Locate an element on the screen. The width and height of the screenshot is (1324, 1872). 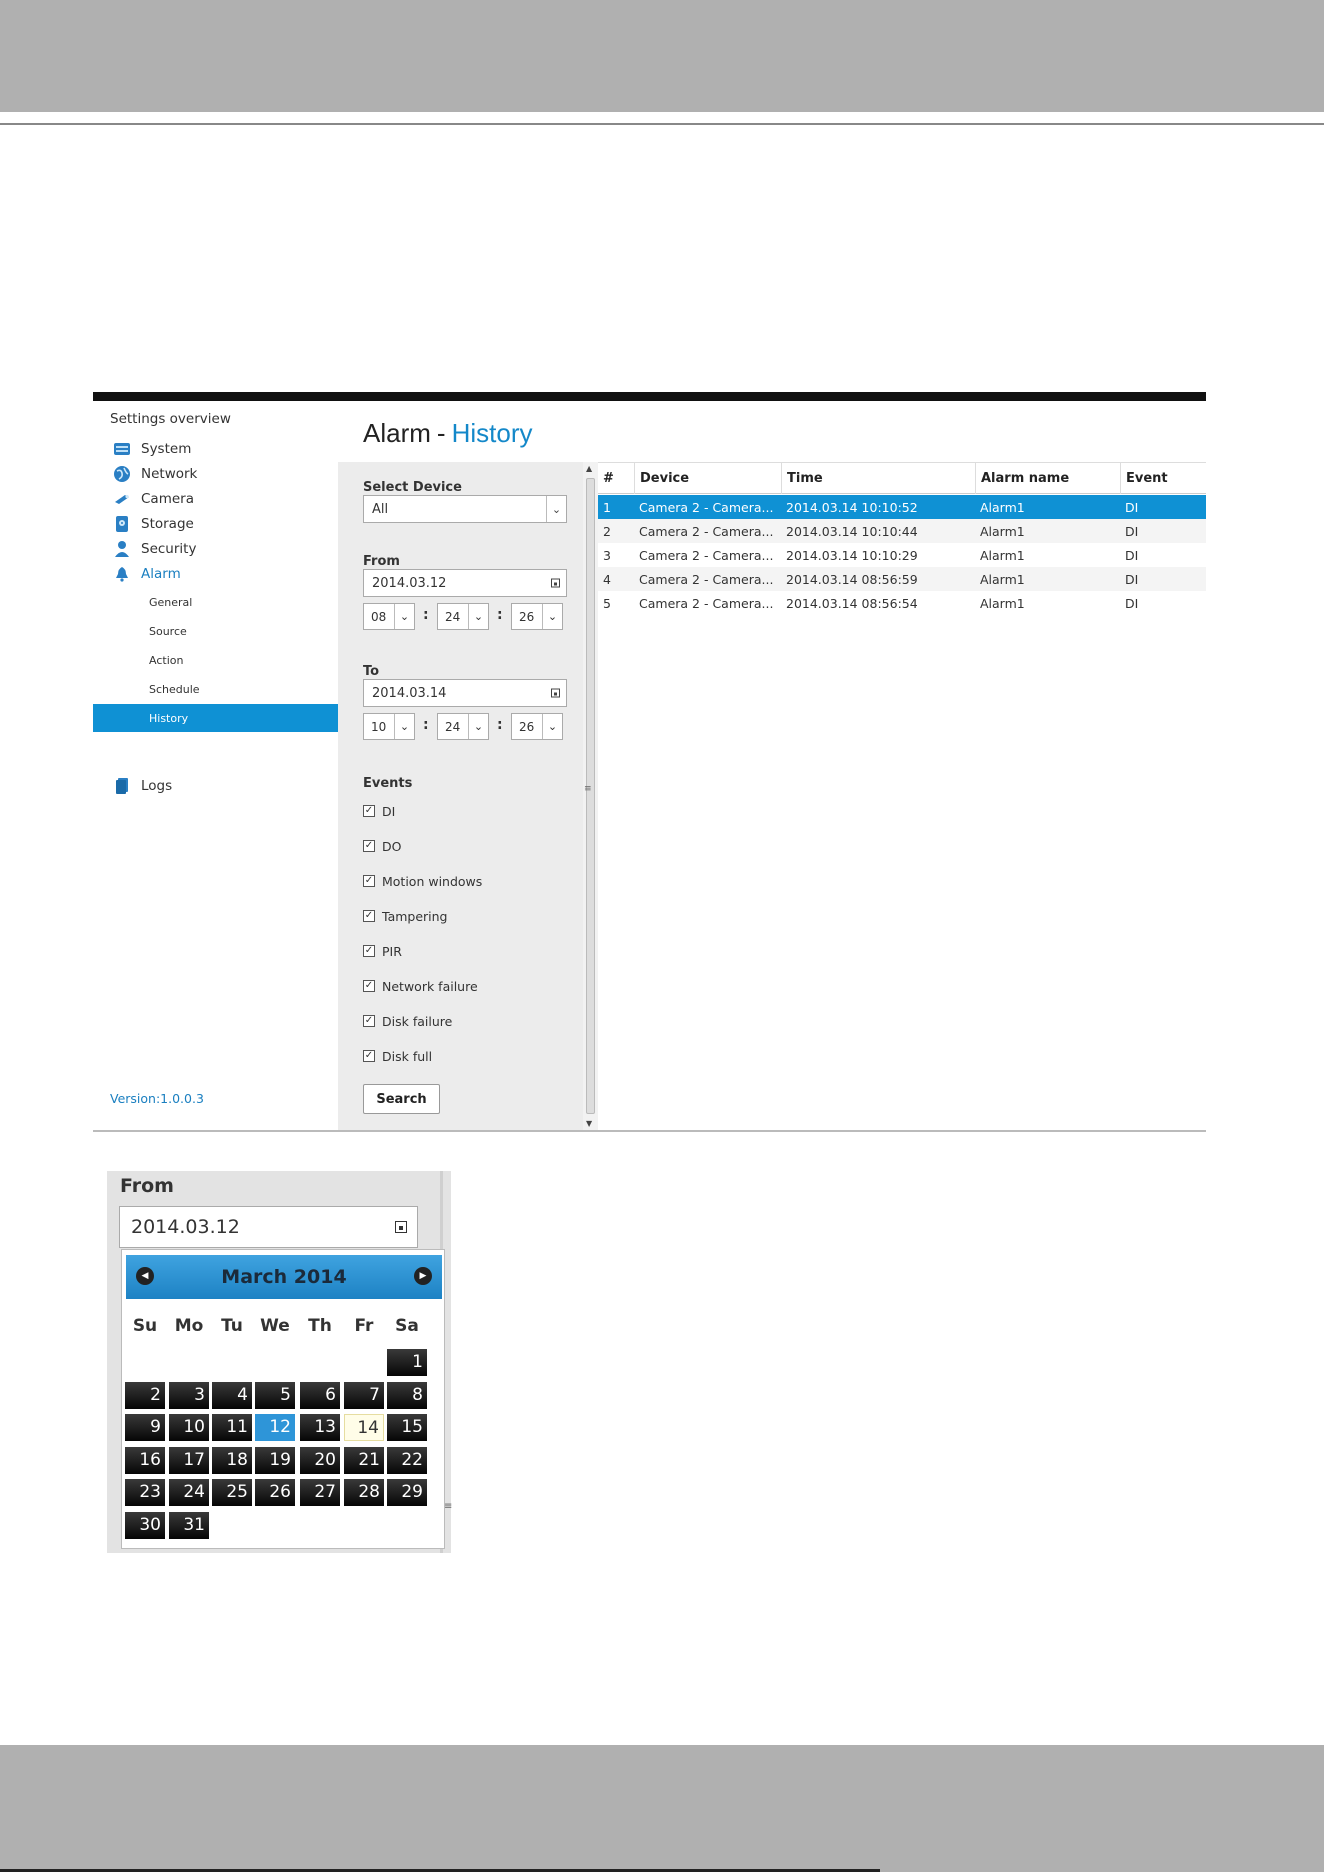
calendar-day: 2 is located at coordinates (145, 1395).